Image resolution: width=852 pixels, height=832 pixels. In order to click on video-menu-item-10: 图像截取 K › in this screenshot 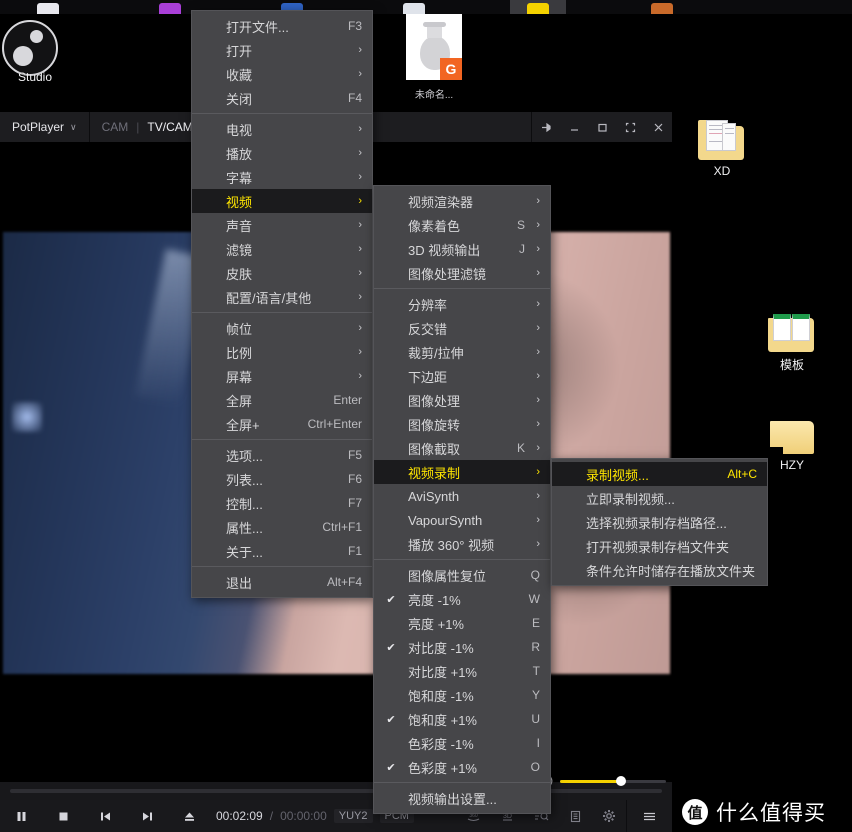, I will do `click(462, 448)`.